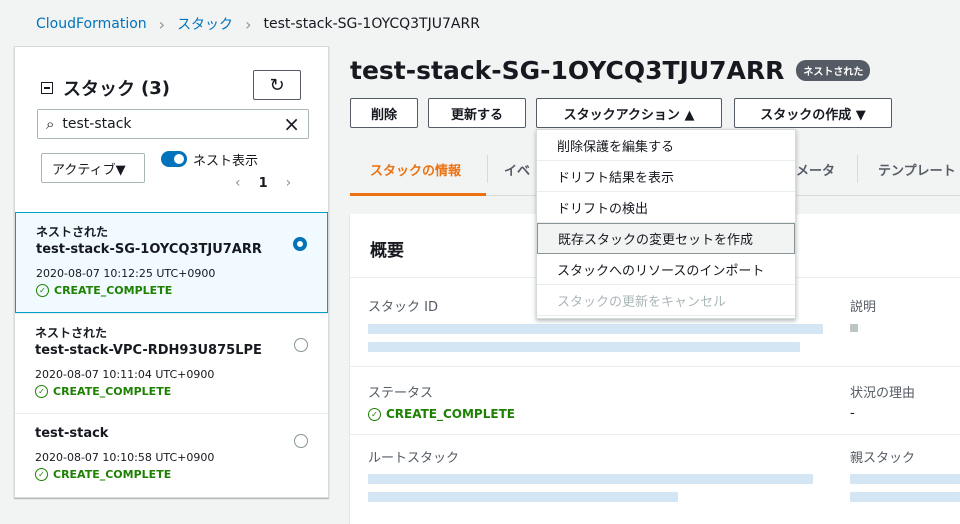 This screenshot has height=524, width=960. Describe the element at coordinates (450, 414) in the screenshot. I see `overview-status-text: CREATE_COMPLETE` at that location.